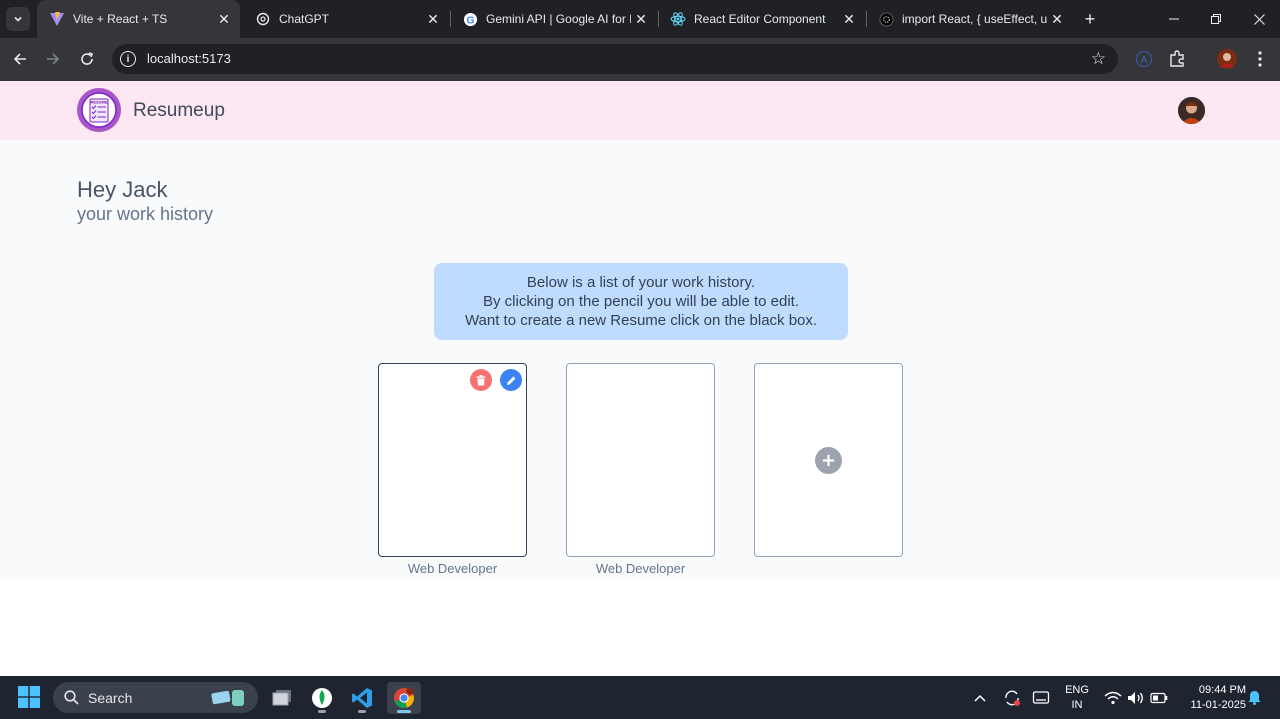  I want to click on tab-search-button, so click(18, 19).